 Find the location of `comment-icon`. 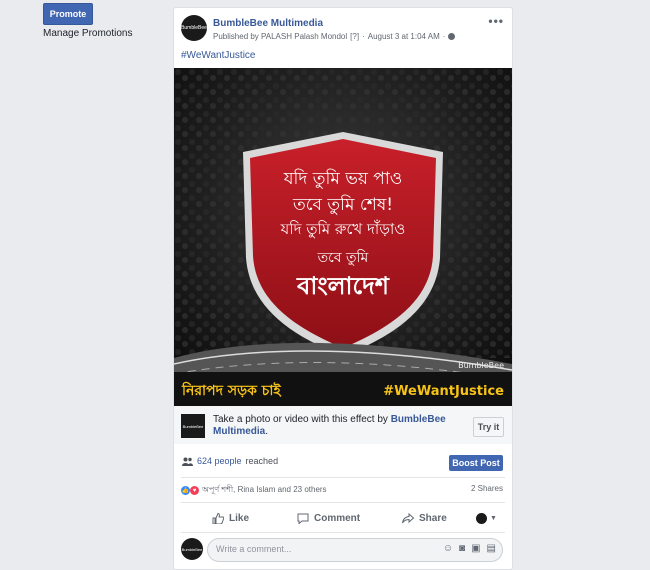

comment-icon is located at coordinates (303, 518).